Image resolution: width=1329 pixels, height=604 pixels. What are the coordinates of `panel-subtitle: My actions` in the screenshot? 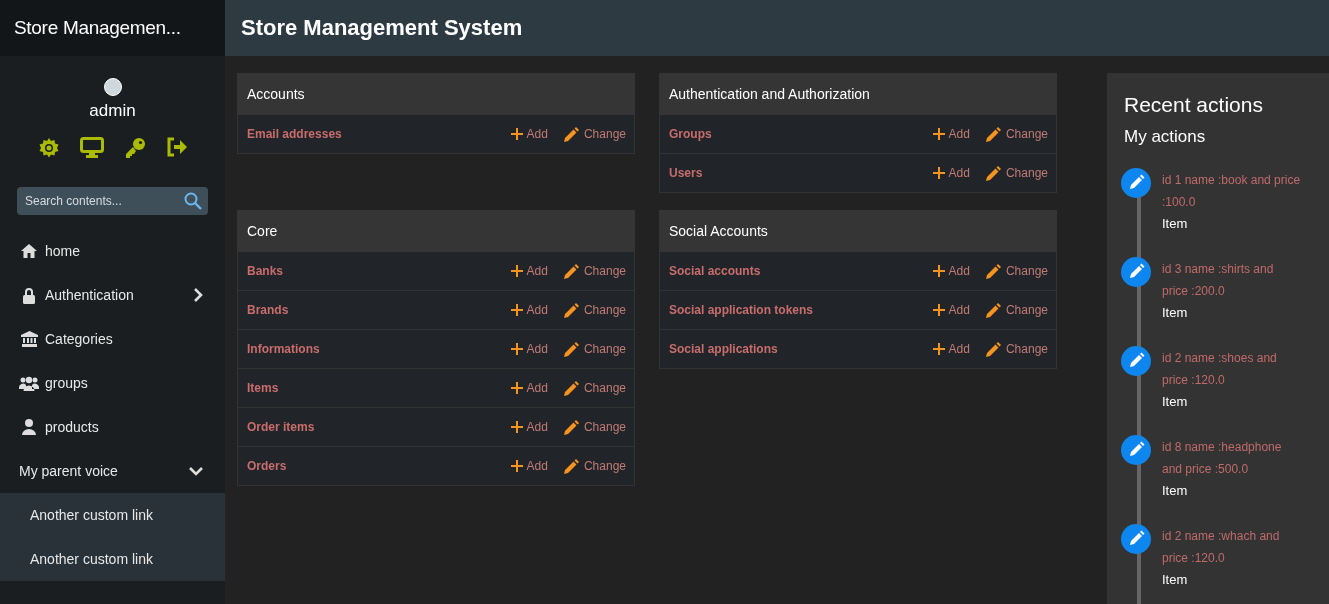 It's located at (1165, 137).